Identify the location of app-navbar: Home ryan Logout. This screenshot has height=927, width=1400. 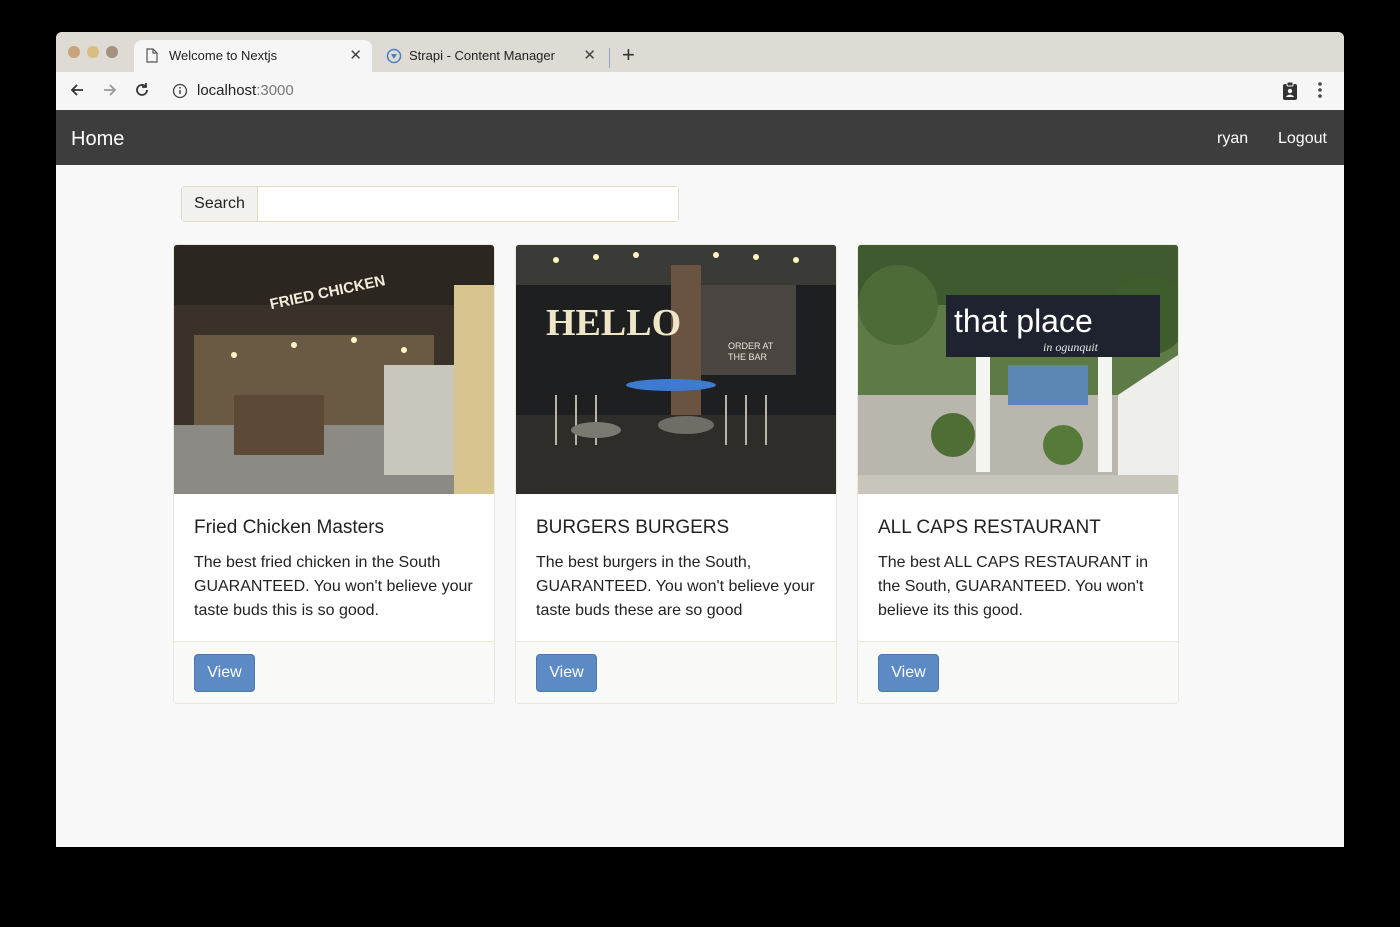
(700, 137).